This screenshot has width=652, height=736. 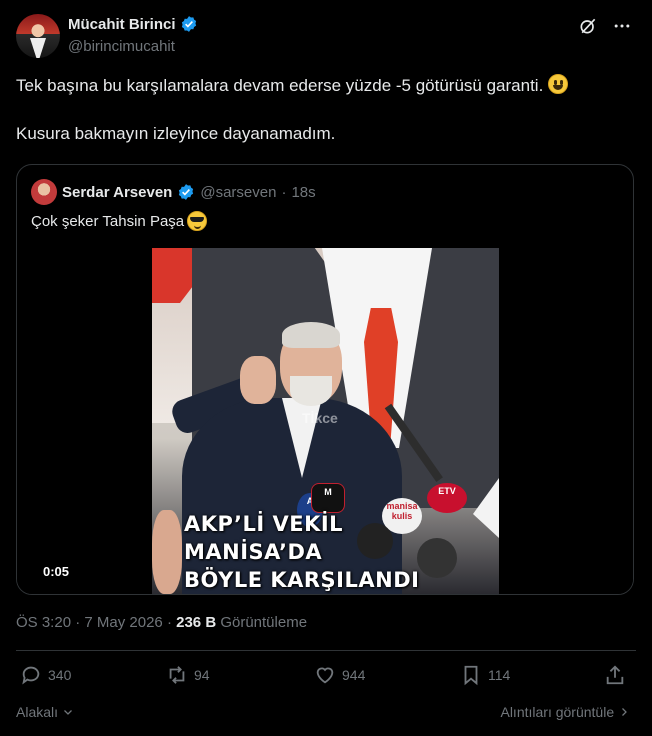 What do you see at coordinates (123, 622) in the screenshot?
I see `tweet-date: 7 May 2026` at bounding box center [123, 622].